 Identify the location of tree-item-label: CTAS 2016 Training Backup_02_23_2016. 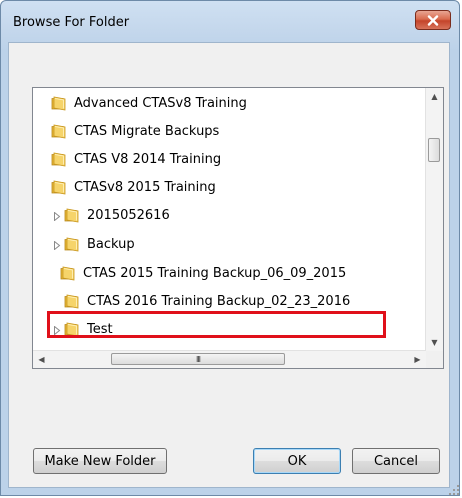
(219, 301).